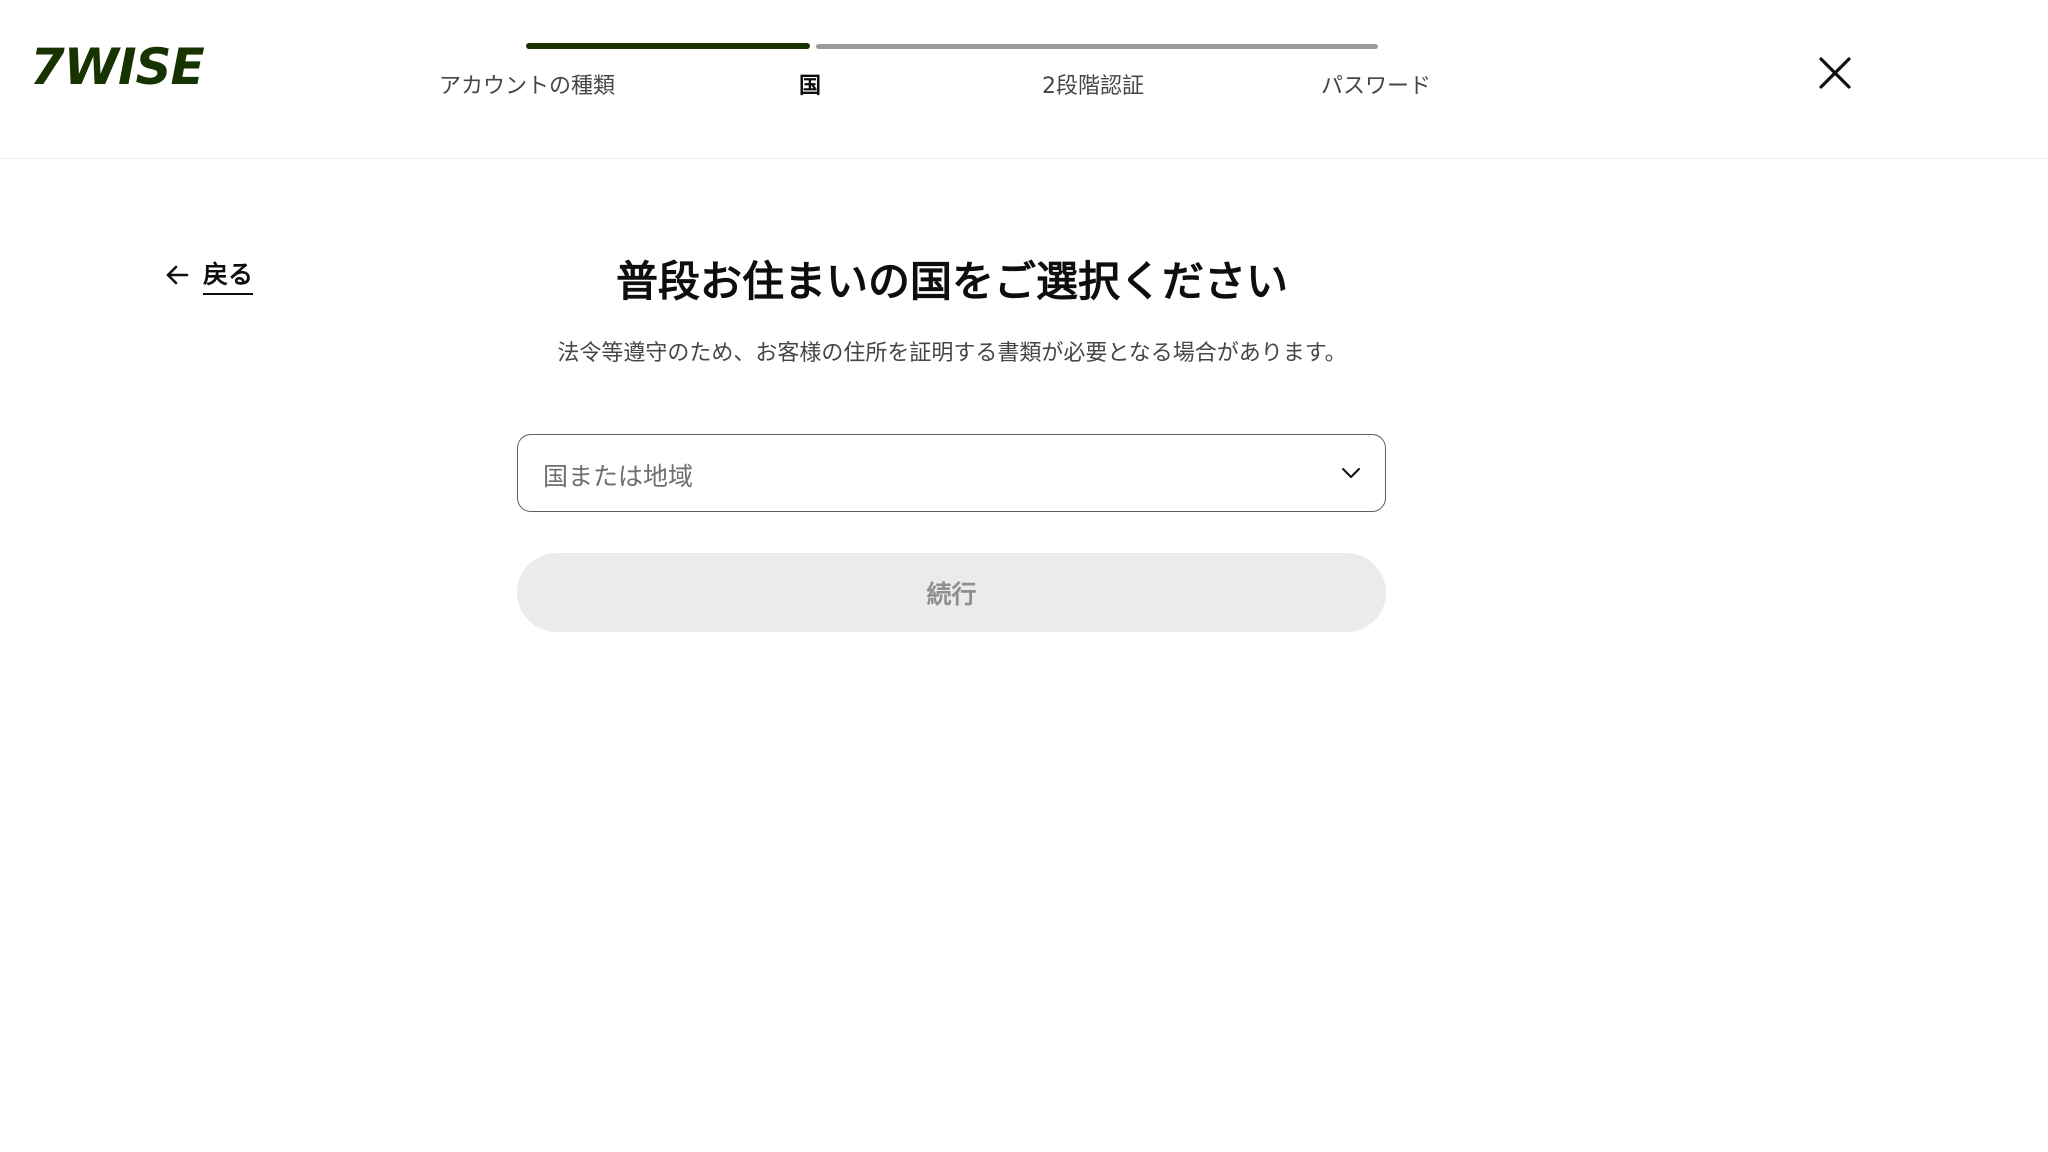 The image size is (2048, 1152). I want to click on close-icon, so click(1835, 73).